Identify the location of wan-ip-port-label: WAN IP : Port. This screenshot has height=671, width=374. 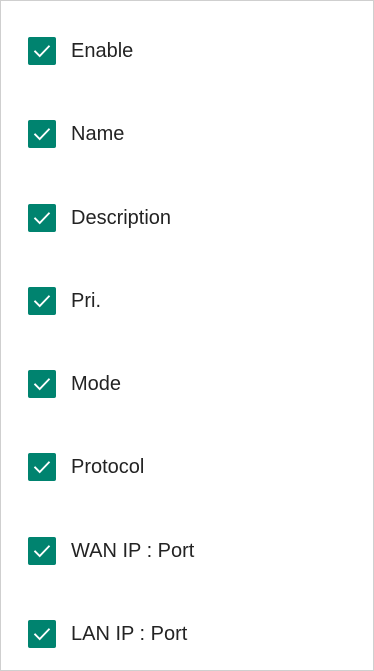
(133, 550).